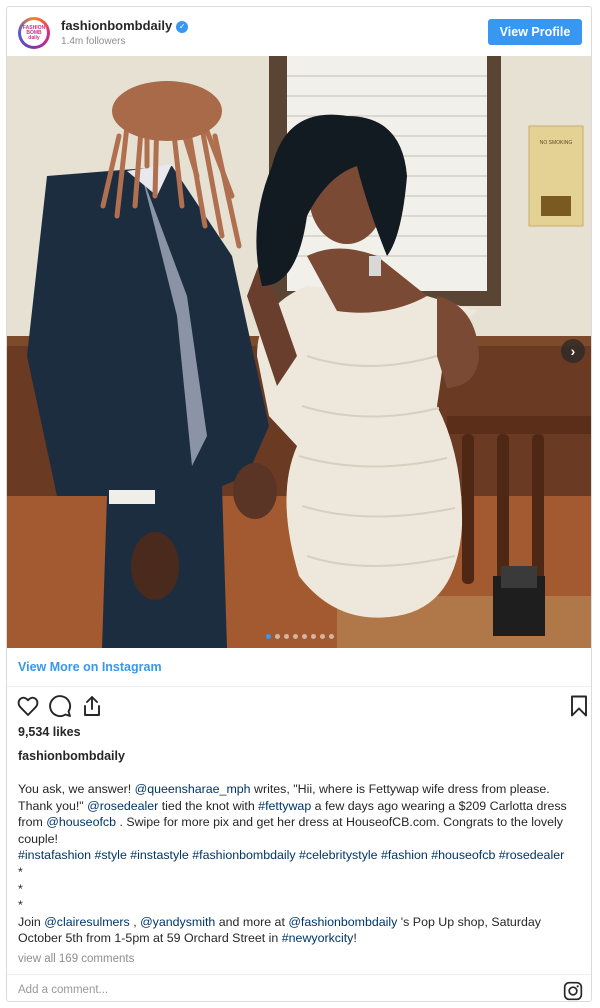  What do you see at coordinates (556, 143) in the screenshot?
I see `wall-sign-text: NO SMOKING` at bounding box center [556, 143].